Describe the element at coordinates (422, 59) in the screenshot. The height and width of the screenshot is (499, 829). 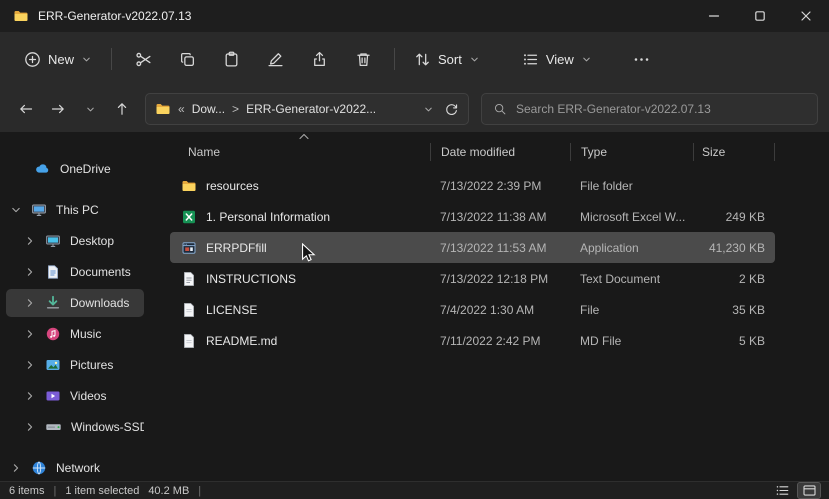
I see `sort-icon` at that location.